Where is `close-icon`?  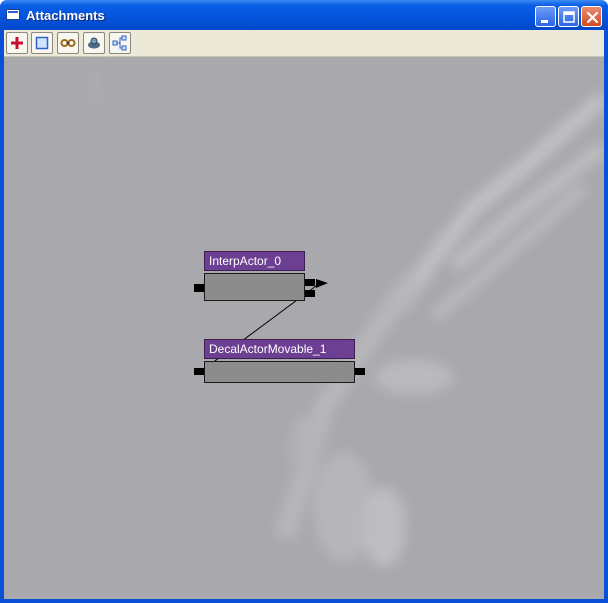
close-icon is located at coordinates (592, 17).